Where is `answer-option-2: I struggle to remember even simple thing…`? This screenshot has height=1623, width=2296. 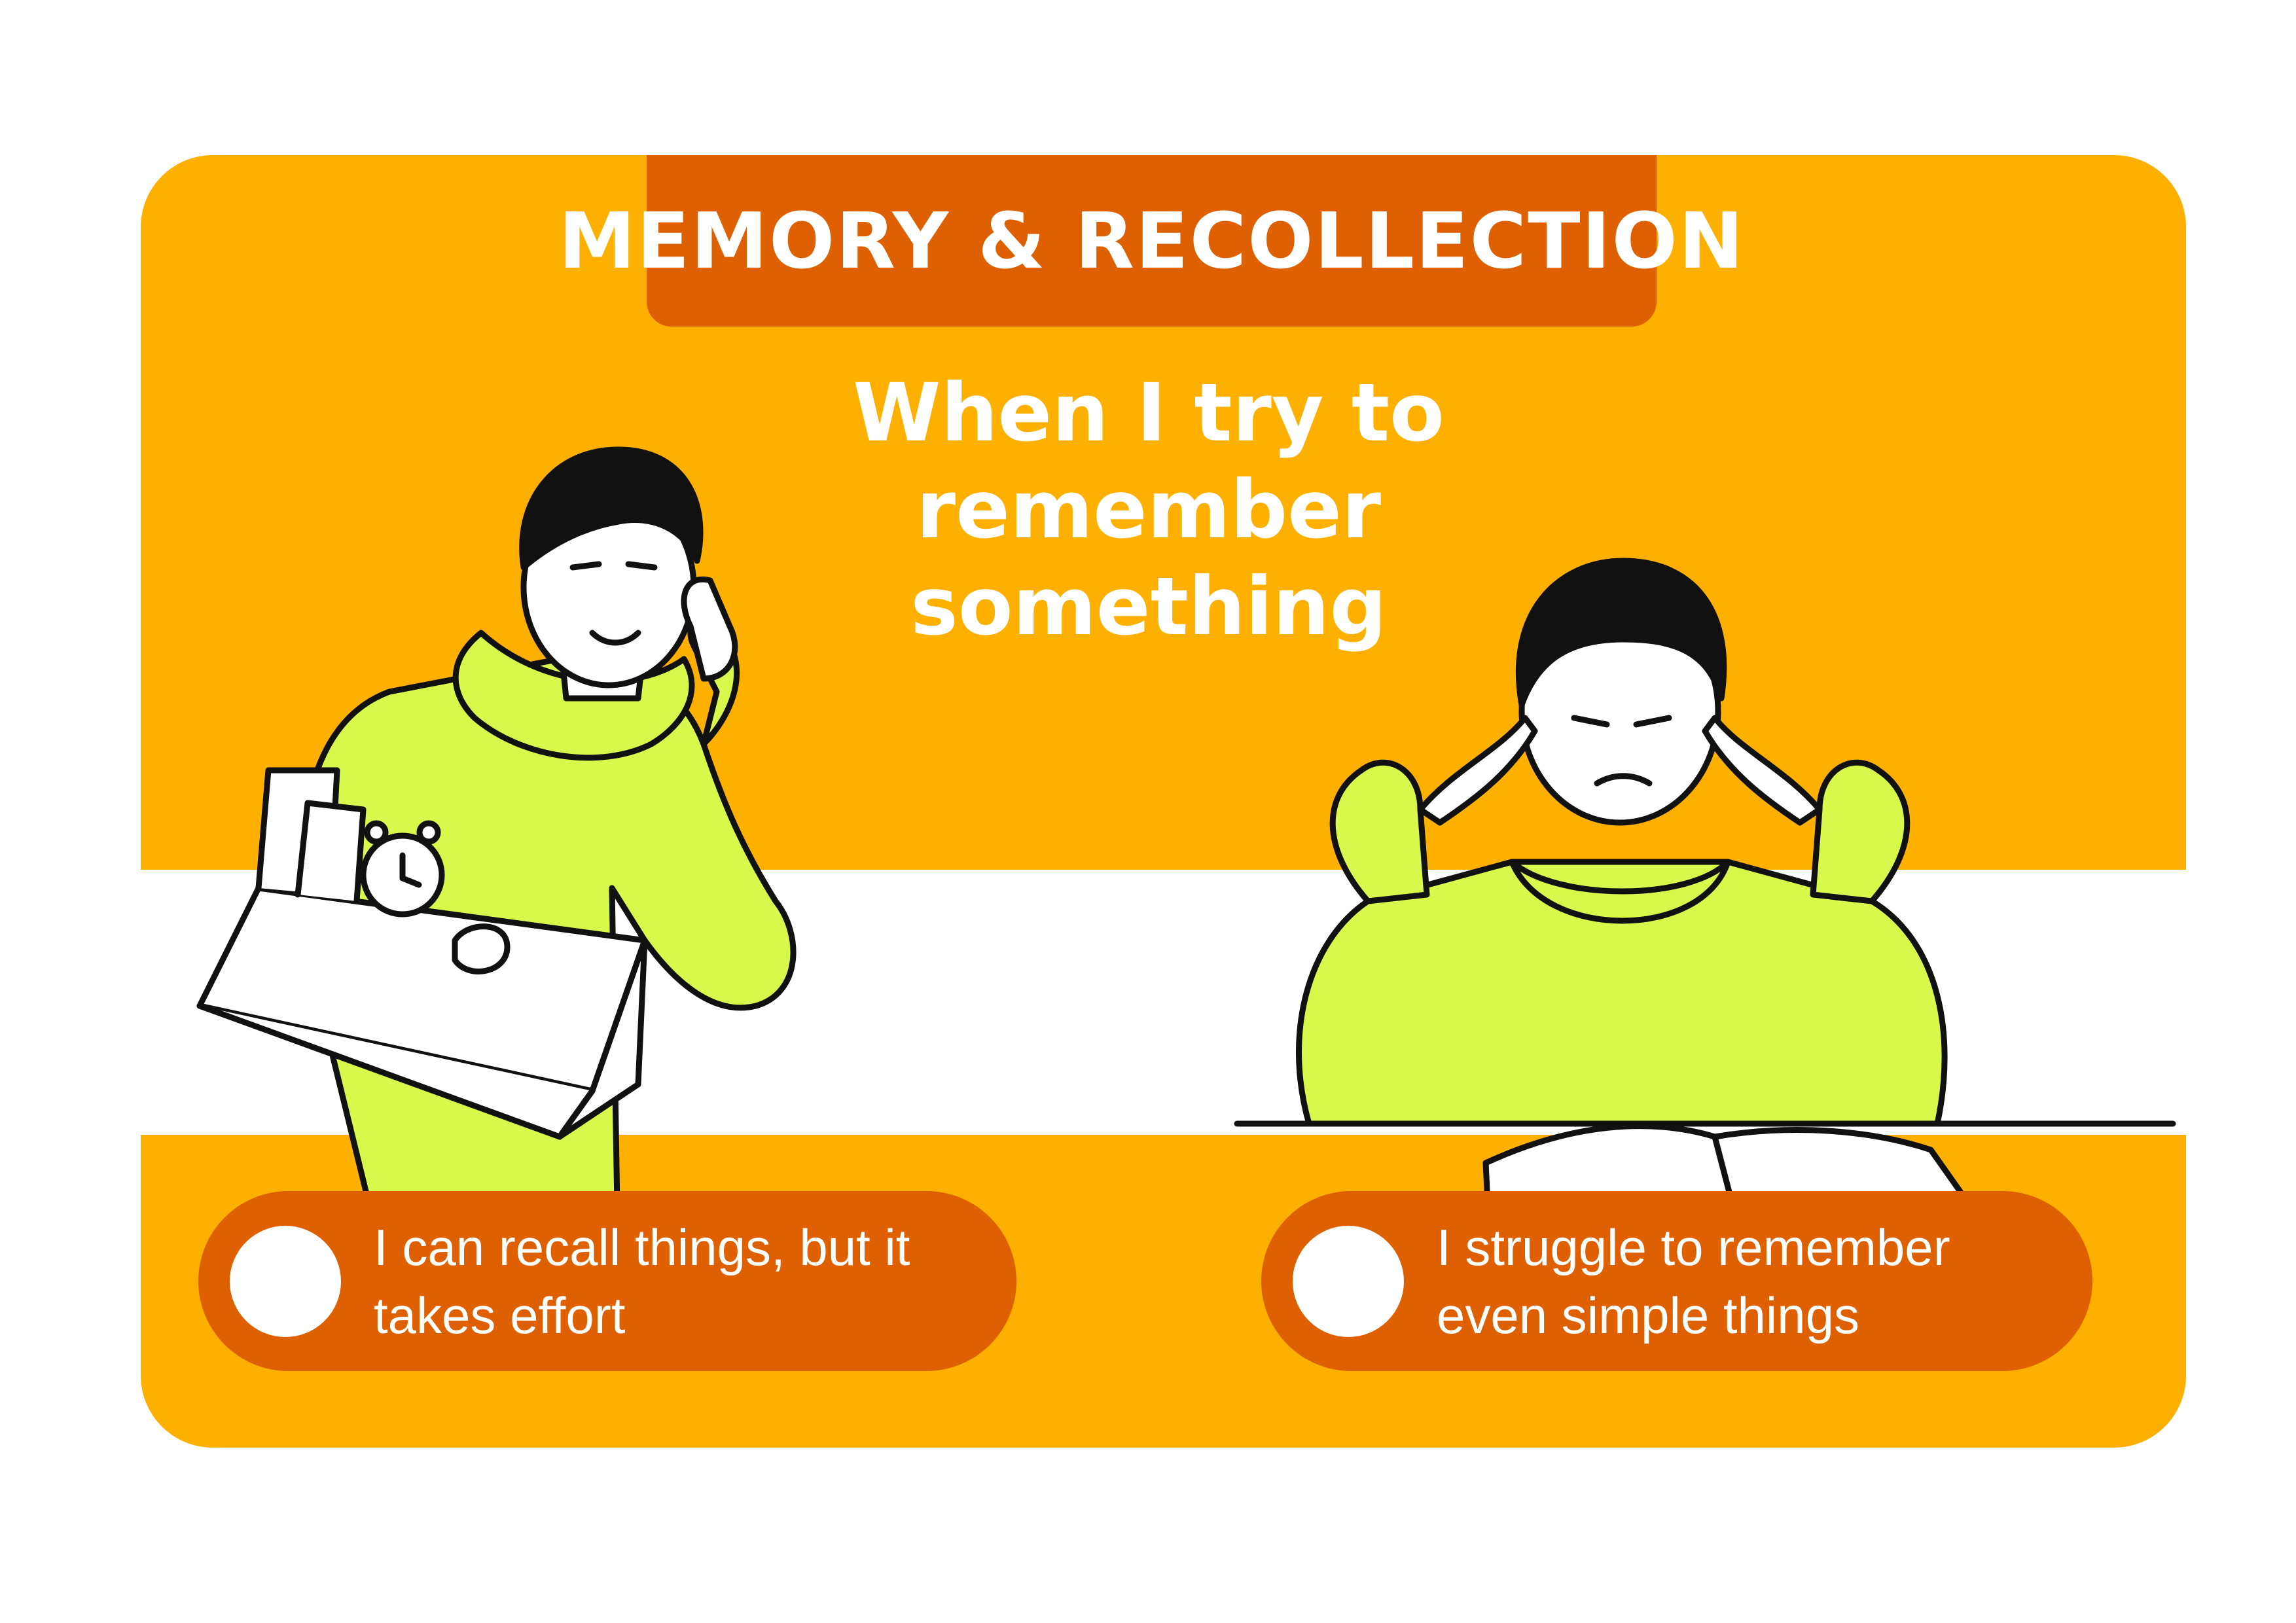
answer-option-2: I struggle to remember even simple thing… is located at coordinates (1676, 1281).